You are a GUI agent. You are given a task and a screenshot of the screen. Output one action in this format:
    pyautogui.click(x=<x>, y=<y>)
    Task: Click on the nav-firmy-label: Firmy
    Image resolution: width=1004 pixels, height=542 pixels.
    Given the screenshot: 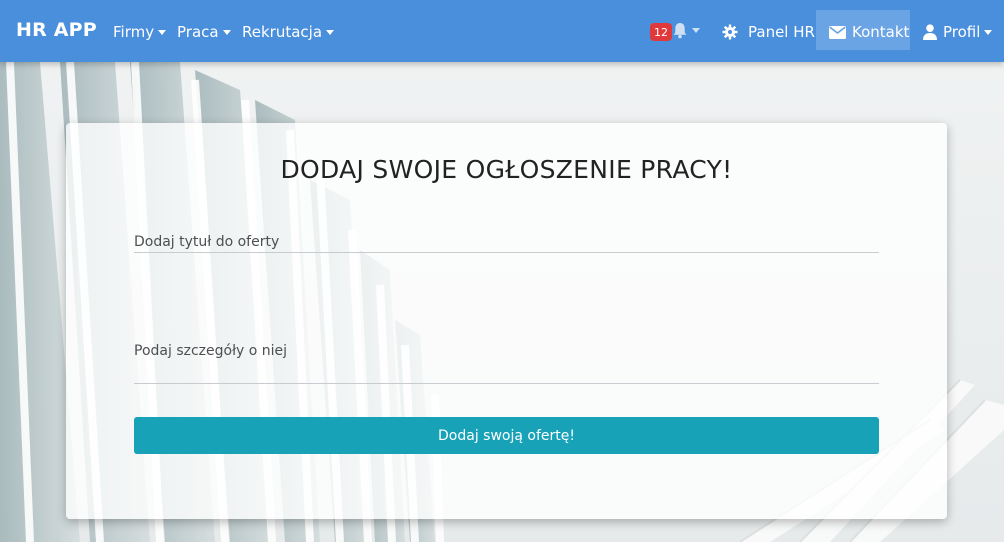 What is the action you would take?
    pyautogui.click(x=134, y=32)
    